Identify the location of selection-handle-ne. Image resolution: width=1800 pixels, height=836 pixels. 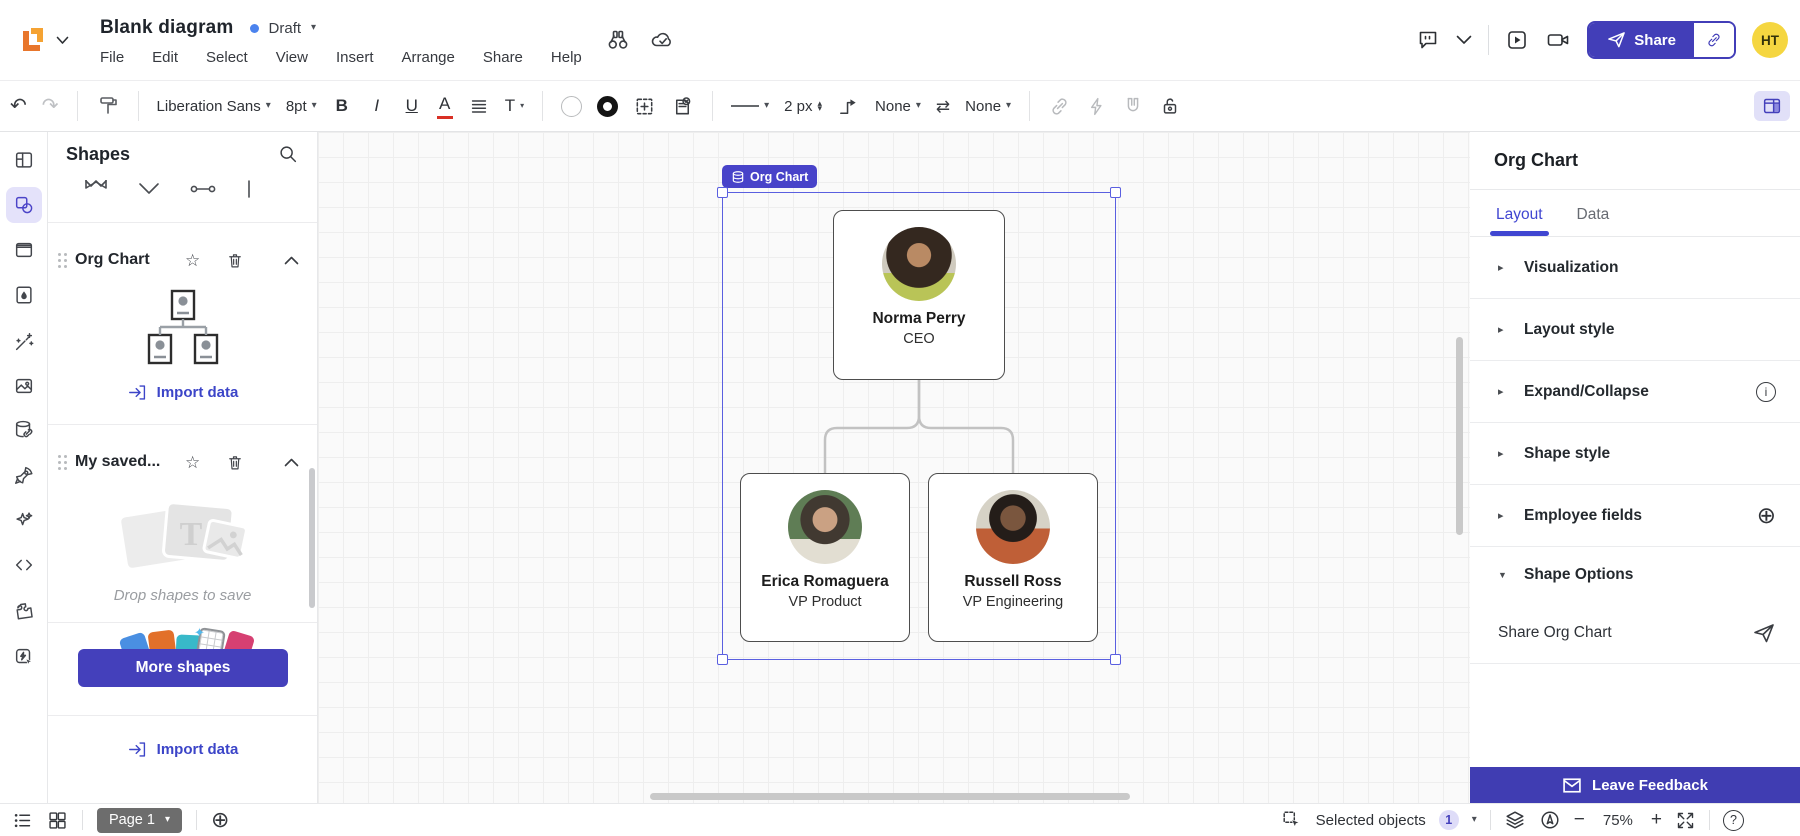
(1115, 192).